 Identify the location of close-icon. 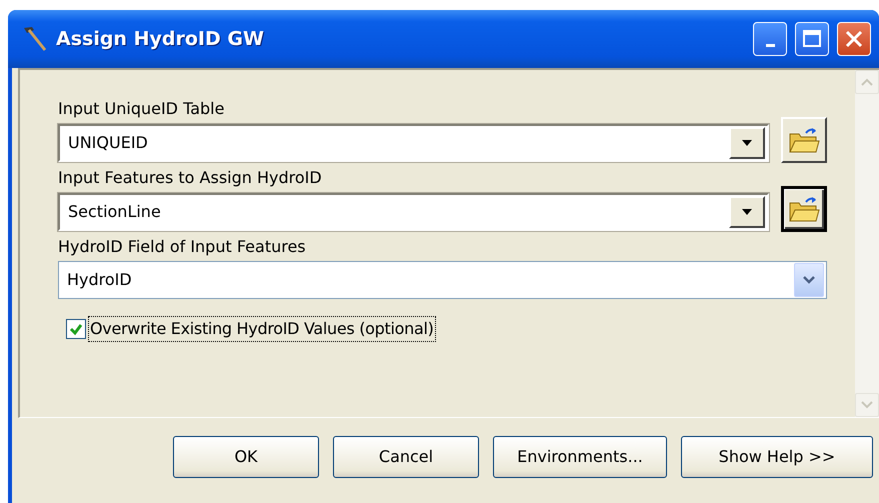
(854, 39).